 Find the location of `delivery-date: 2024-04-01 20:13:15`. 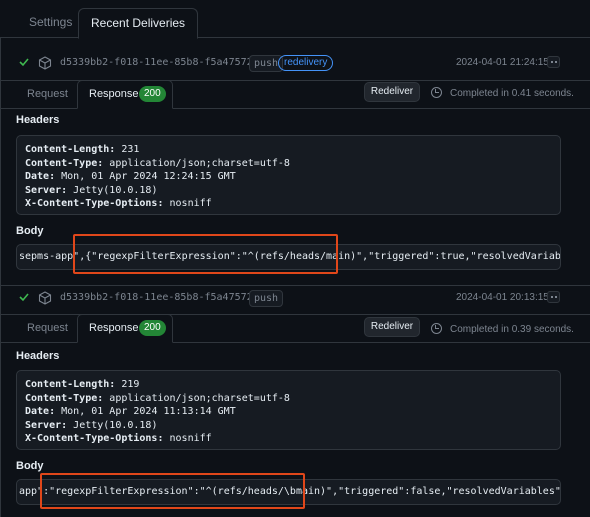

delivery-date: 2024-04-01 20:13:15 is located at coordinates (502, 297).